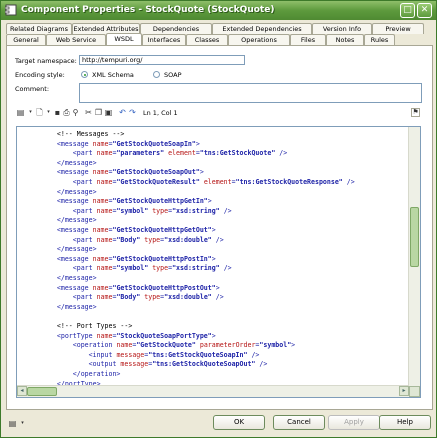 This screenshot has width=437, height=438. I want to click on tab-files: Files, so click(308, 39).